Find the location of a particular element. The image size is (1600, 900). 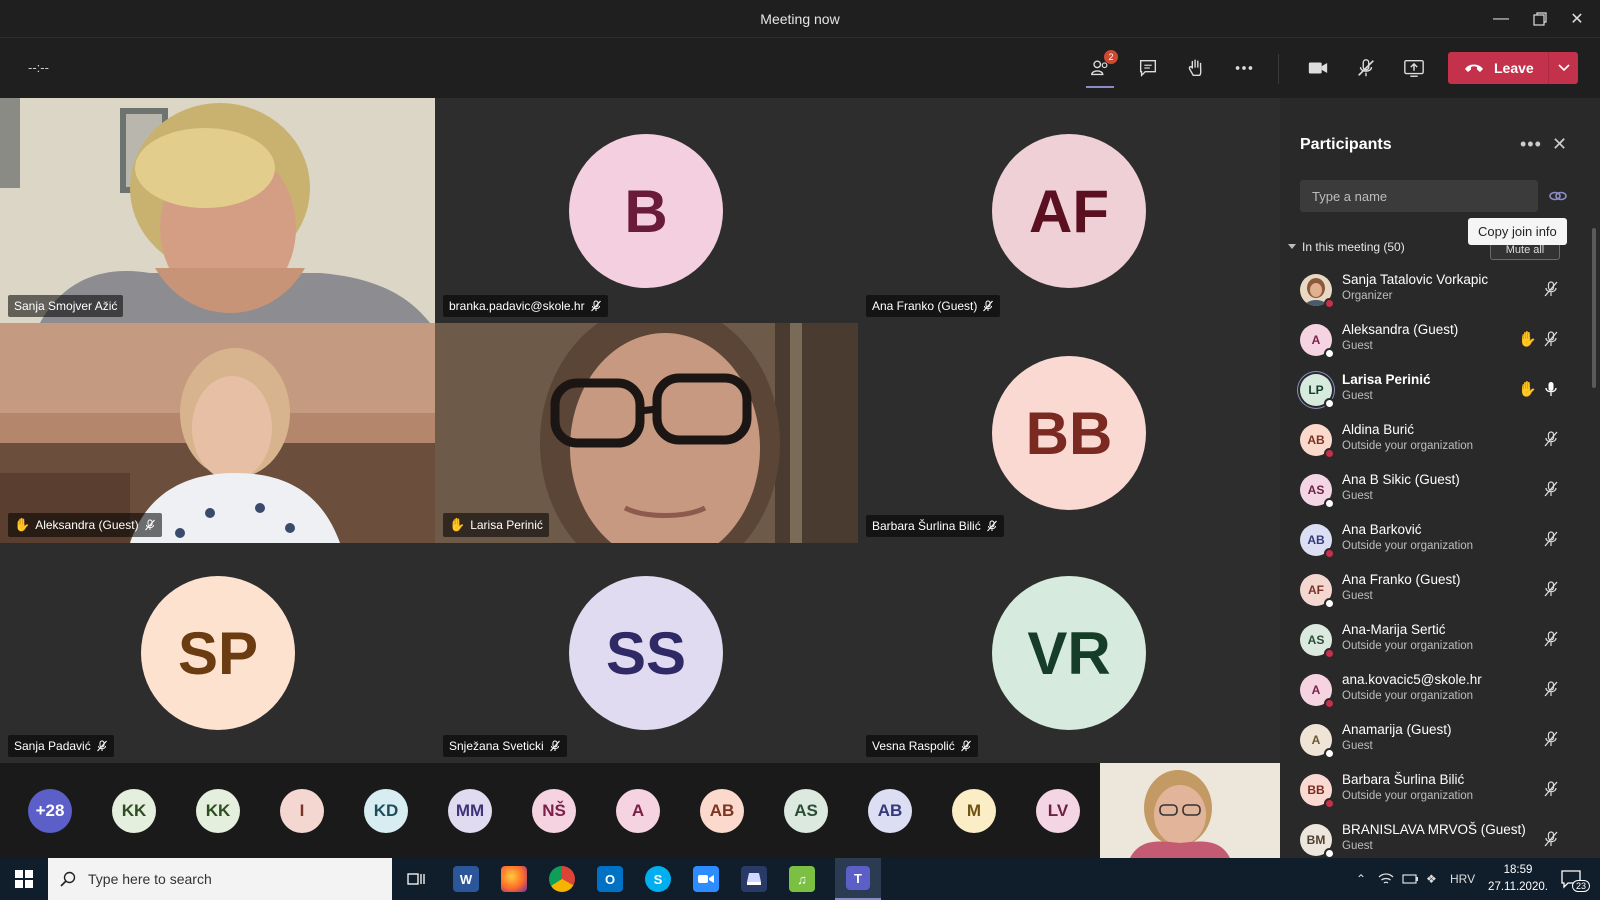

zoom-icon is located at coordinates (706, 879).